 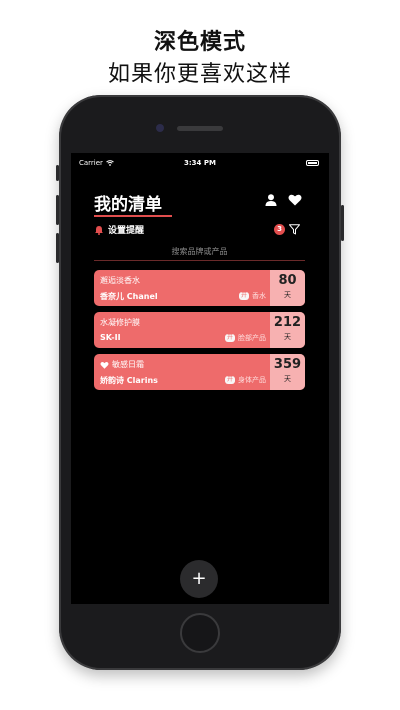 What do you see at coordinates (129, 380) in the screenshot?
I see `item-brand: 娇韵诗 Clarins` at bounding box center [129, 380].